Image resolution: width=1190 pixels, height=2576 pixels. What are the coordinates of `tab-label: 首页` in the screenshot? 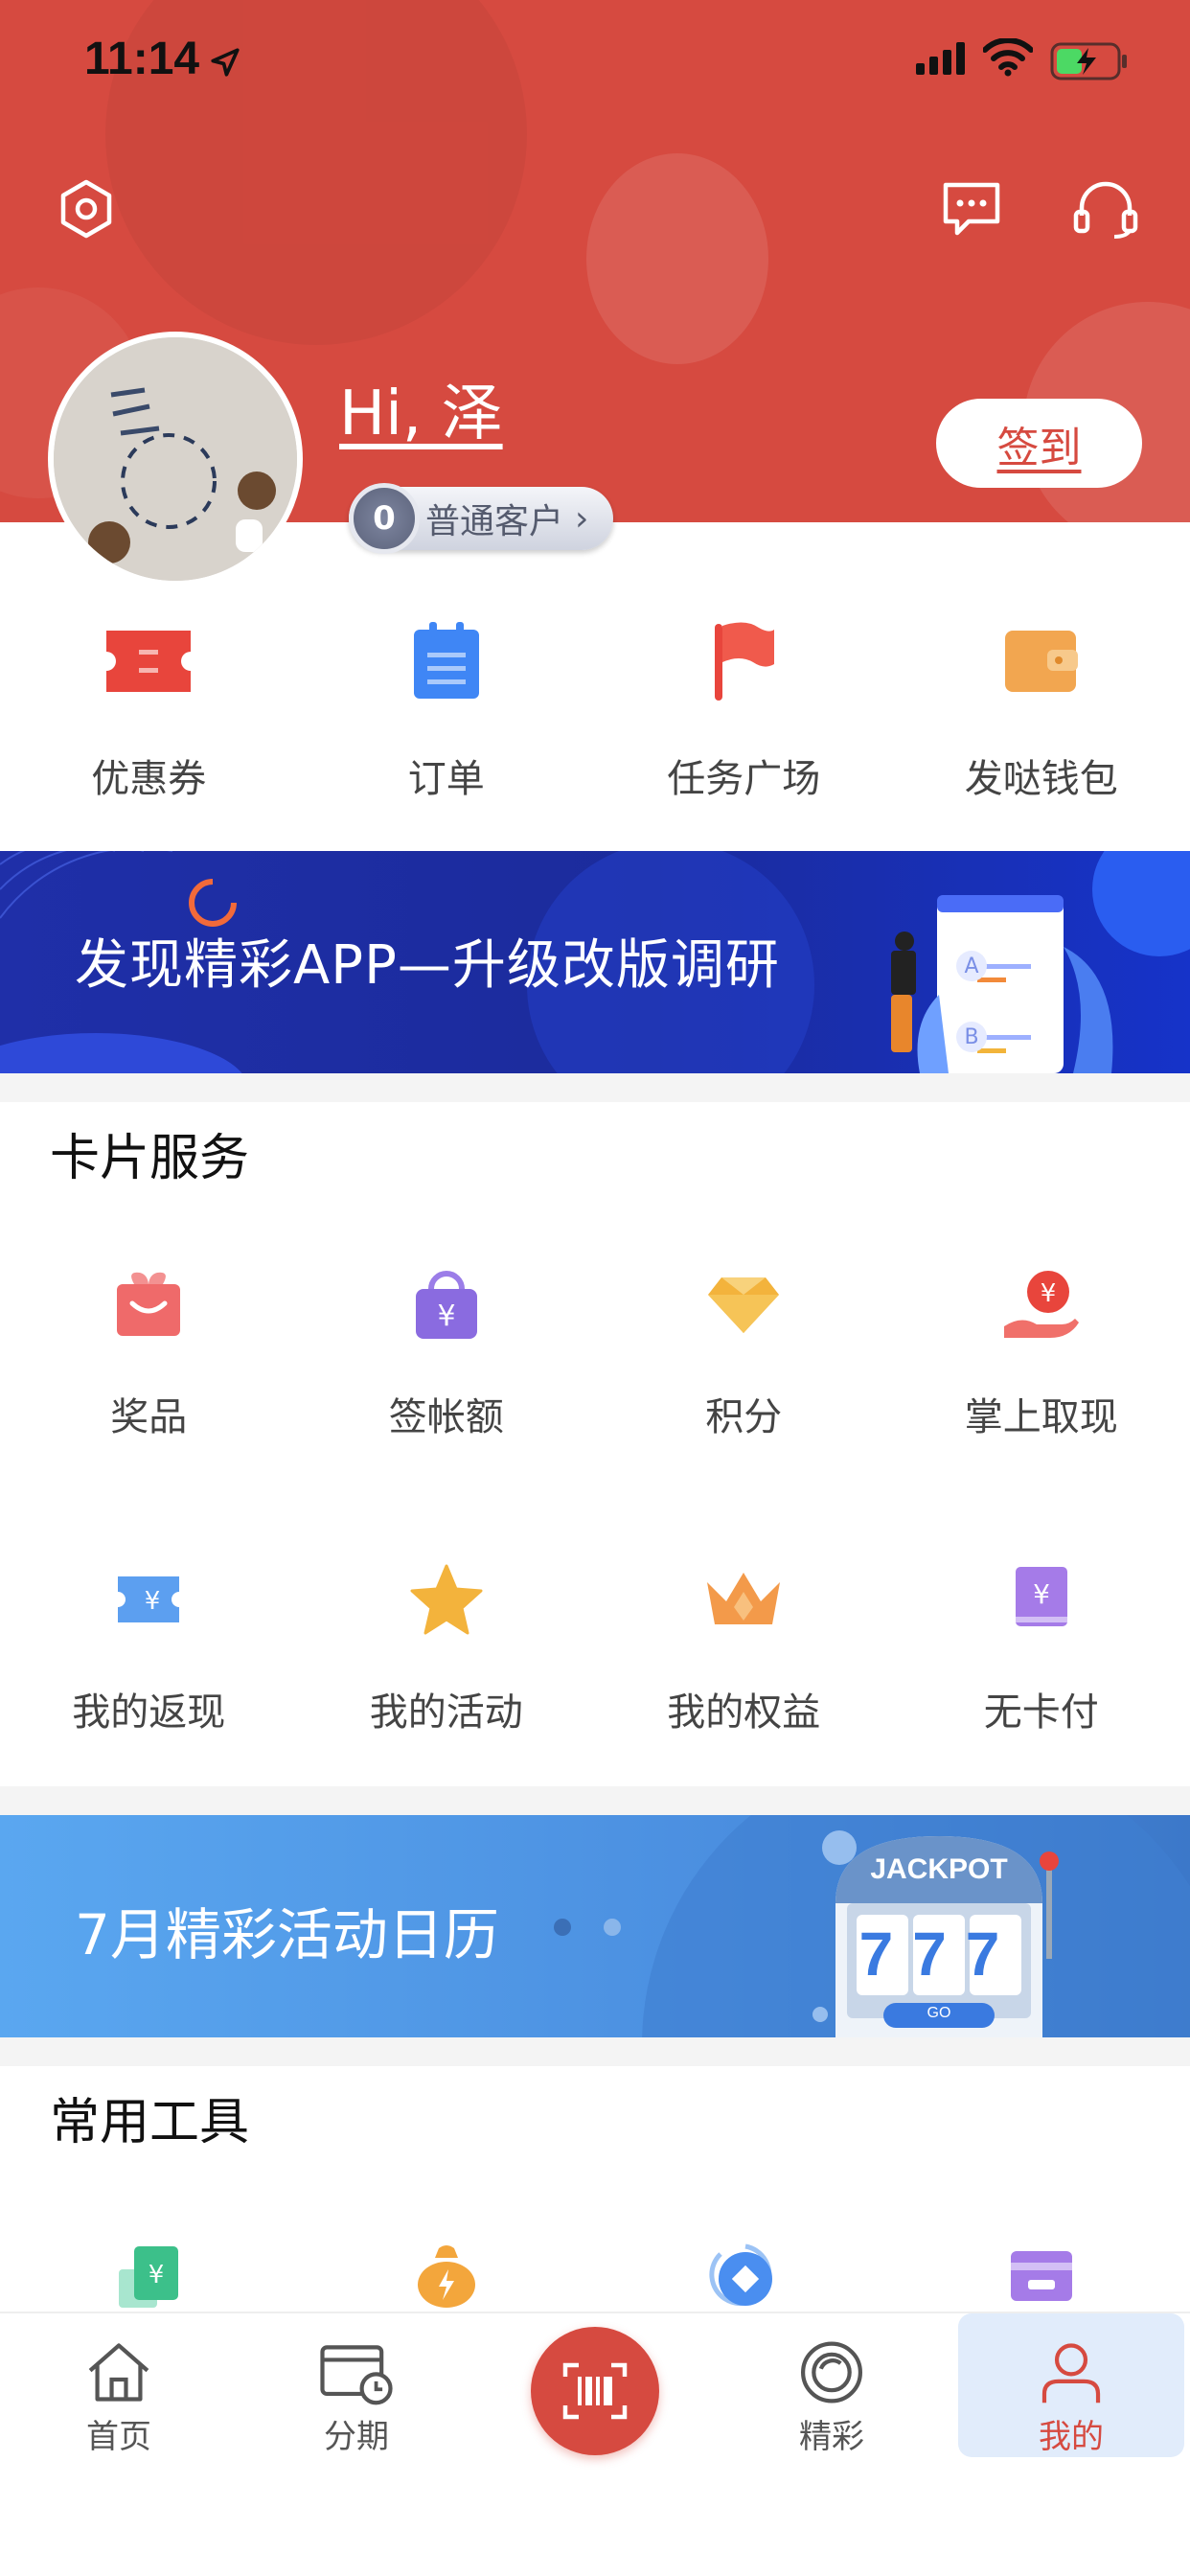 It's located at (119, 2437).